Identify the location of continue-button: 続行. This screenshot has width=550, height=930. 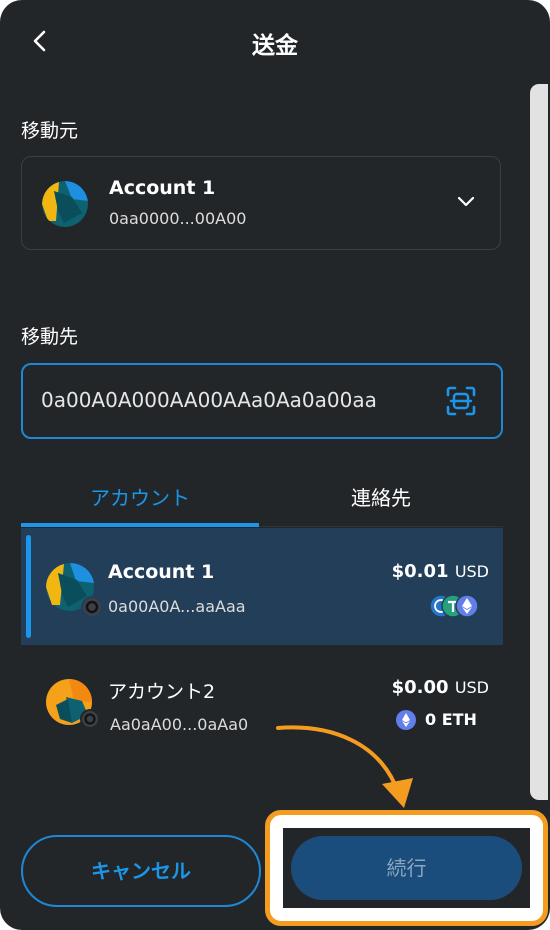
(406, 868).